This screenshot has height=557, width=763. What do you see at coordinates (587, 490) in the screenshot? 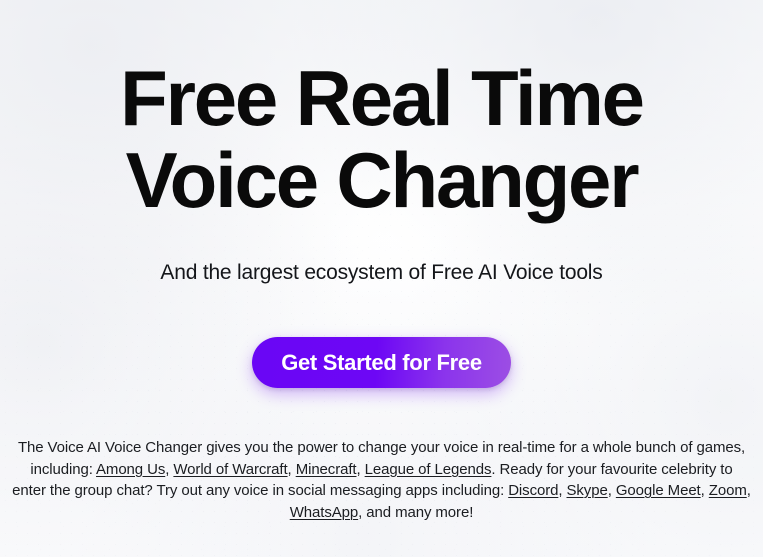
I see `link-skype: Skype` at bounding box center [587, 490].